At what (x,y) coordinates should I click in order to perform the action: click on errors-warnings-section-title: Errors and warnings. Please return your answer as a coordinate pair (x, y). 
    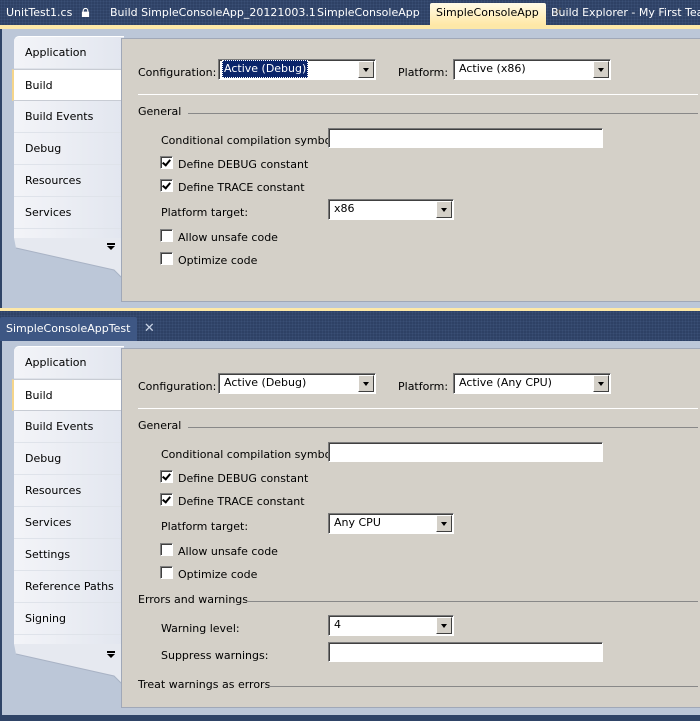
    Looking at the image, I should click on (193, 599).